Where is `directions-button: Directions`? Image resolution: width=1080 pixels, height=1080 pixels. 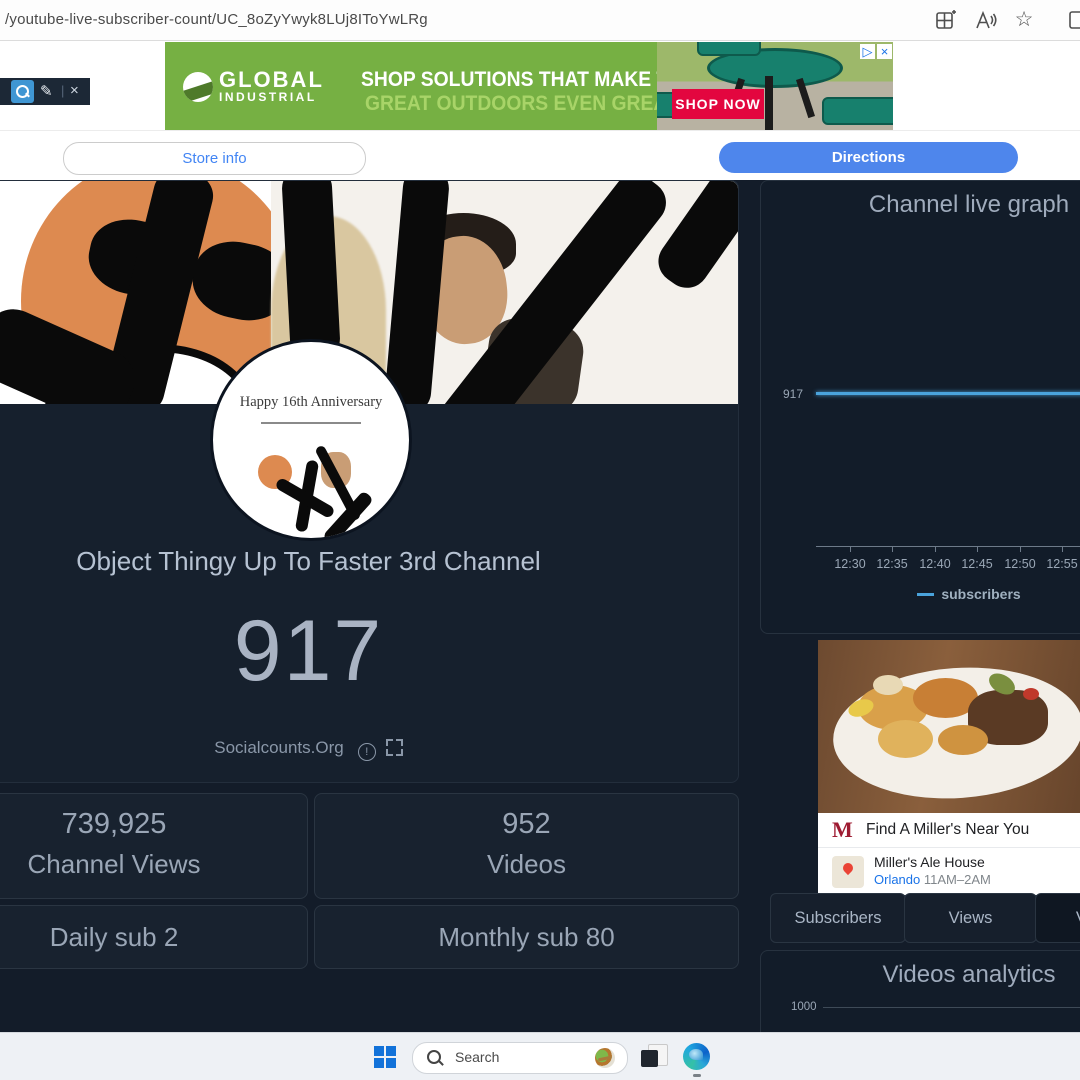 directions-button: Directions is located at coordinates (868, 157).